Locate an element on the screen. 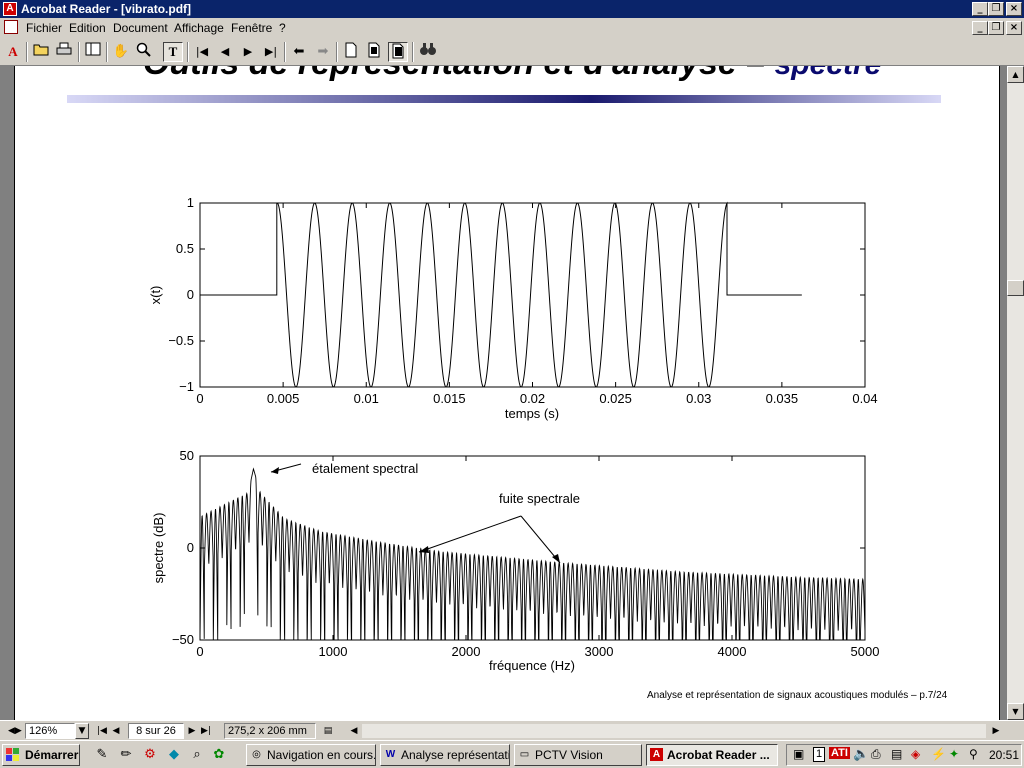  status-previous-page-icon: ◀ is located at coordinates (116, 731).